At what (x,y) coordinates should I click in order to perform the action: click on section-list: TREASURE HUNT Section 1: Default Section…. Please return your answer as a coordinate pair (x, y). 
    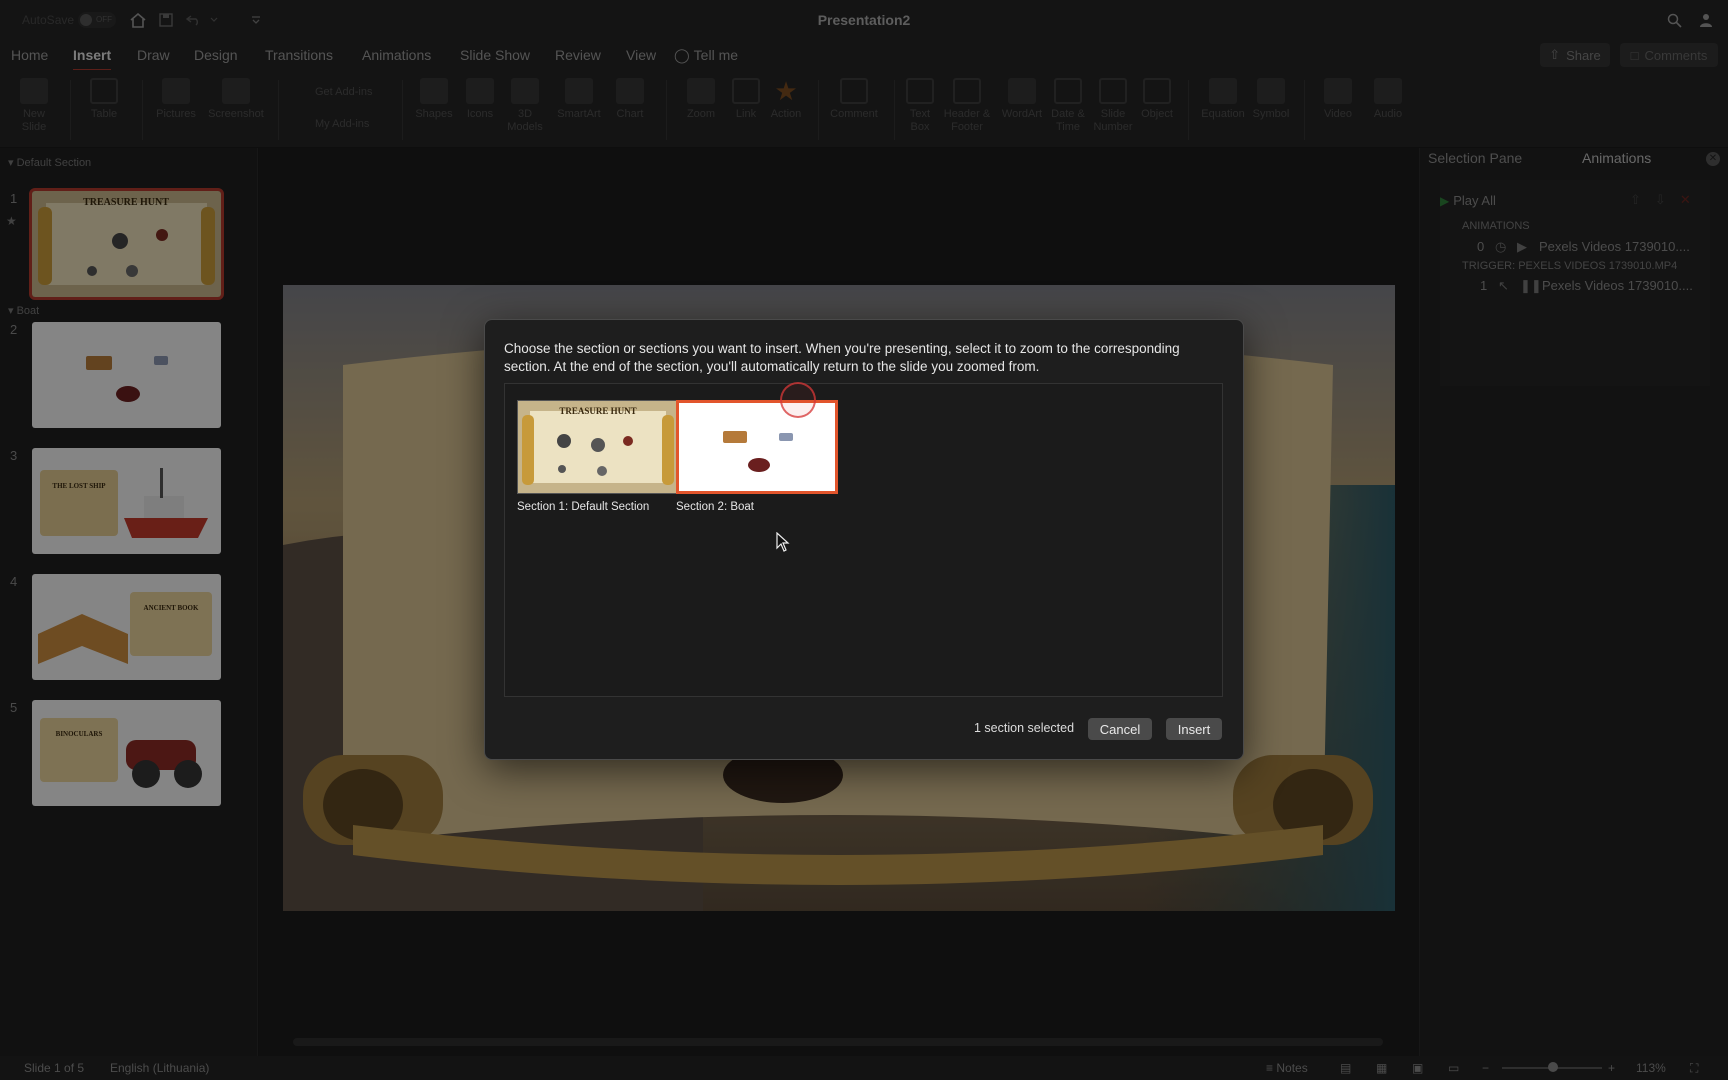
    Looking at the image, I should click on (863, 540).